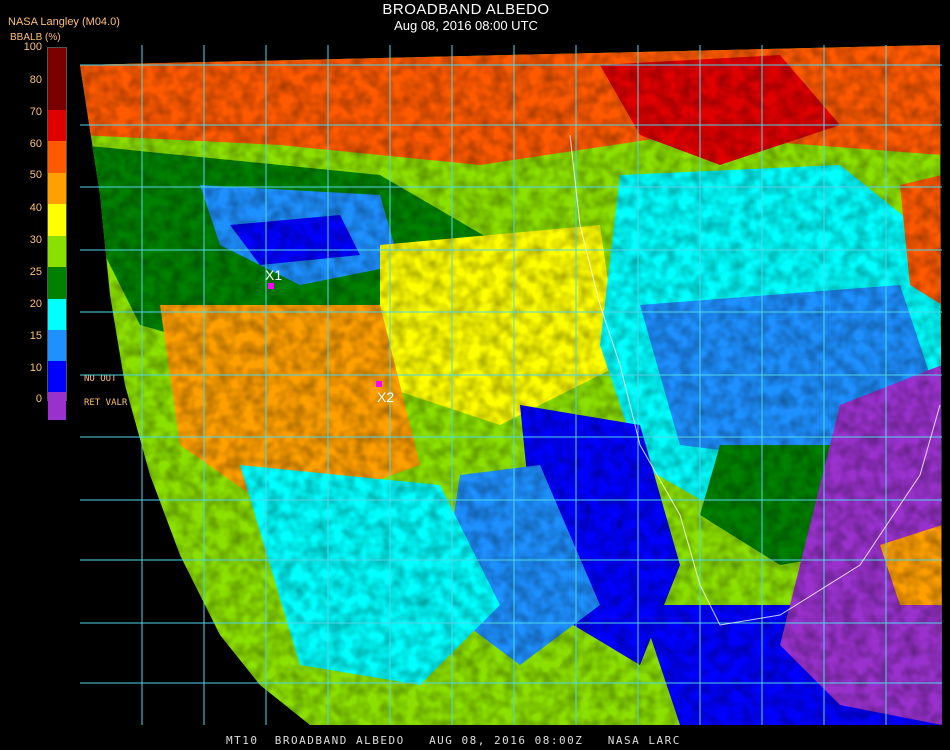 Image resolution: width=950 pixels, height=750 pixels. Describe the element at coordinates (466, 9) in the screenshot. I see `map-title: BROADBAND ALBEDO` at that location.